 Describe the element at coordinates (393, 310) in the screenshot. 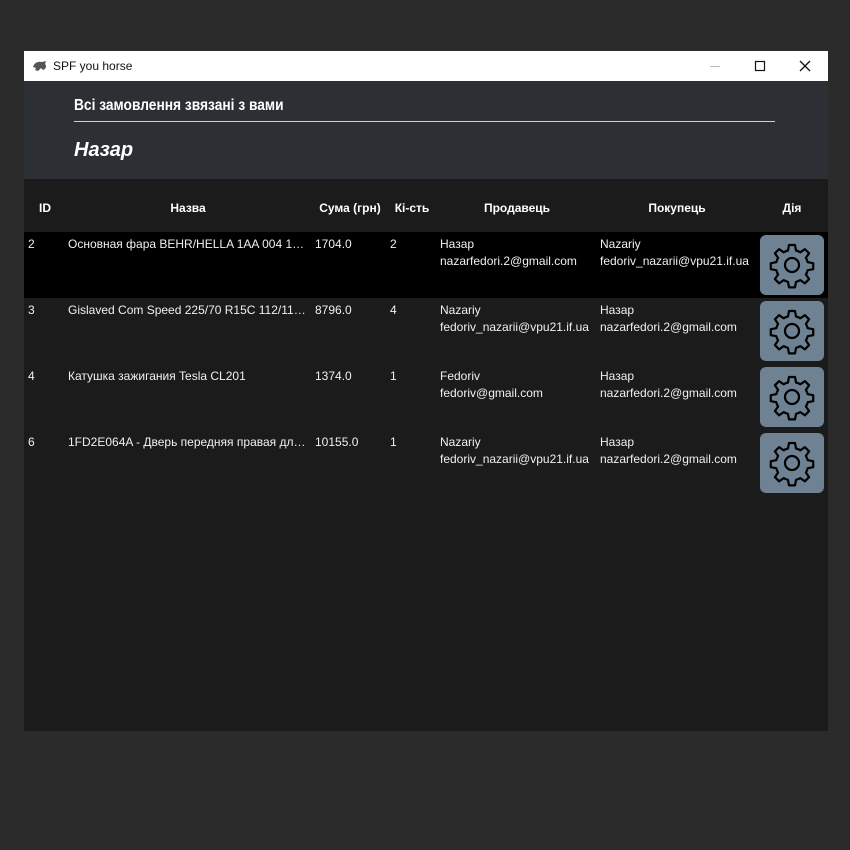

I see `order-qty: 4` at that location.